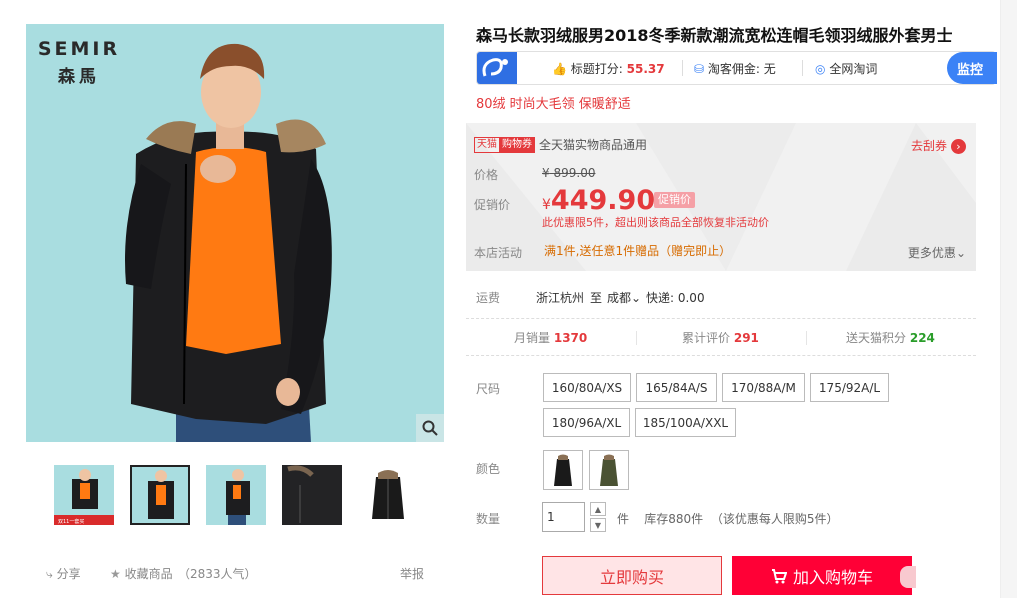 This screenshot has height=598, width=1017. Describe the element at coordinates (958, 146) in the screenshot. I see `chevron-right-icon: ›` at that location.